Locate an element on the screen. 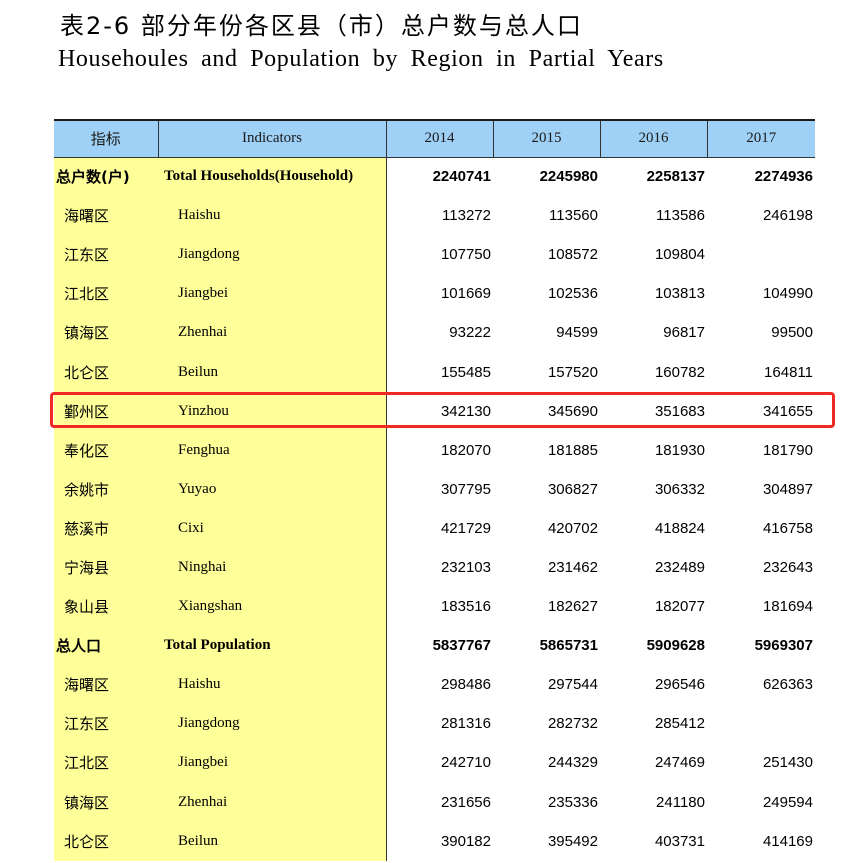 The image size is (855, 863). indicator-name-zh: 鄞州区 is located at coordinates (106, 411).